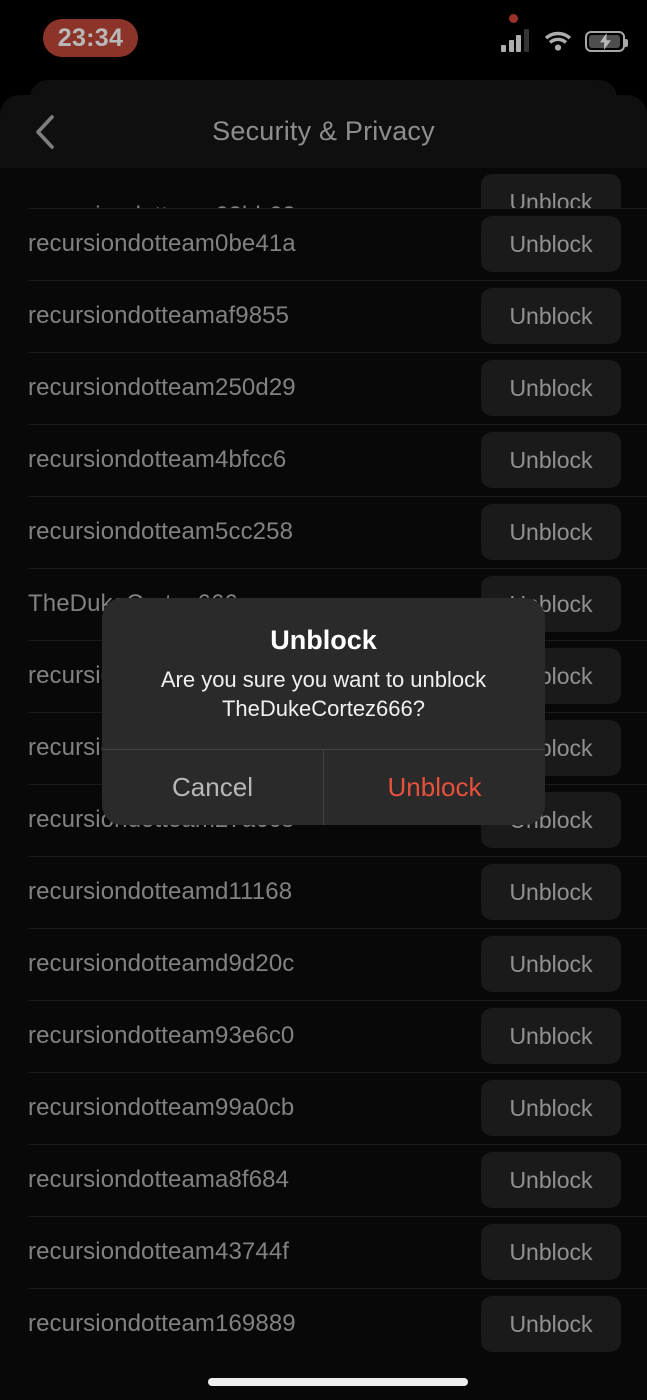 This screenshot has height=1400, width=647. What do you see at coordinates (212, 787) in the screenshot?
I see `cancel-button: Cancel` at bounding box center [212, 787].